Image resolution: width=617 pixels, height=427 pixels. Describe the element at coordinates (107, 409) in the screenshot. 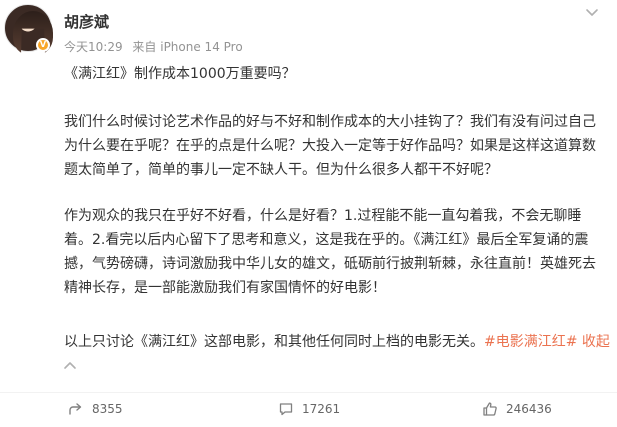

I see `share-count: 8355` at that location.